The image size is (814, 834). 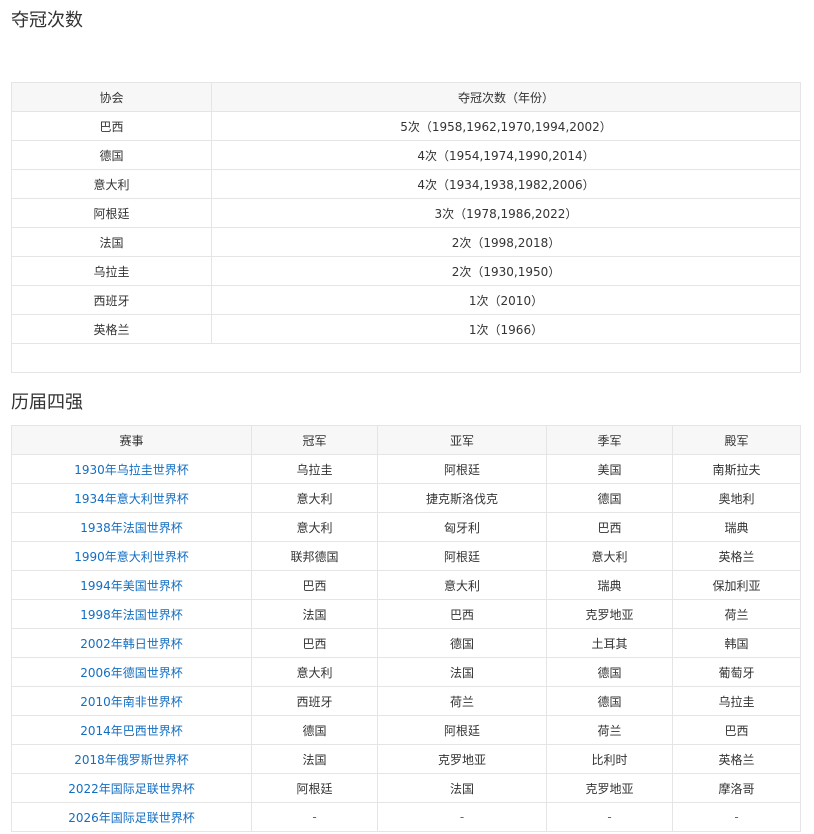 What do you see at coordinates (609, 527) in the screenshot?
I see `third-place-cell: 巴西` at bounding box center [609, 527].